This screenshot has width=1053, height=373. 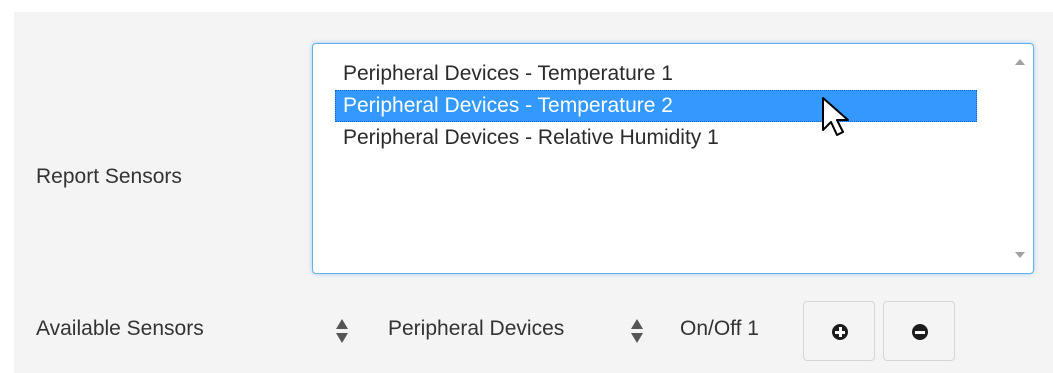 I want to click on available-sensors-label: Available Sensors, so click(x=120, y=328).